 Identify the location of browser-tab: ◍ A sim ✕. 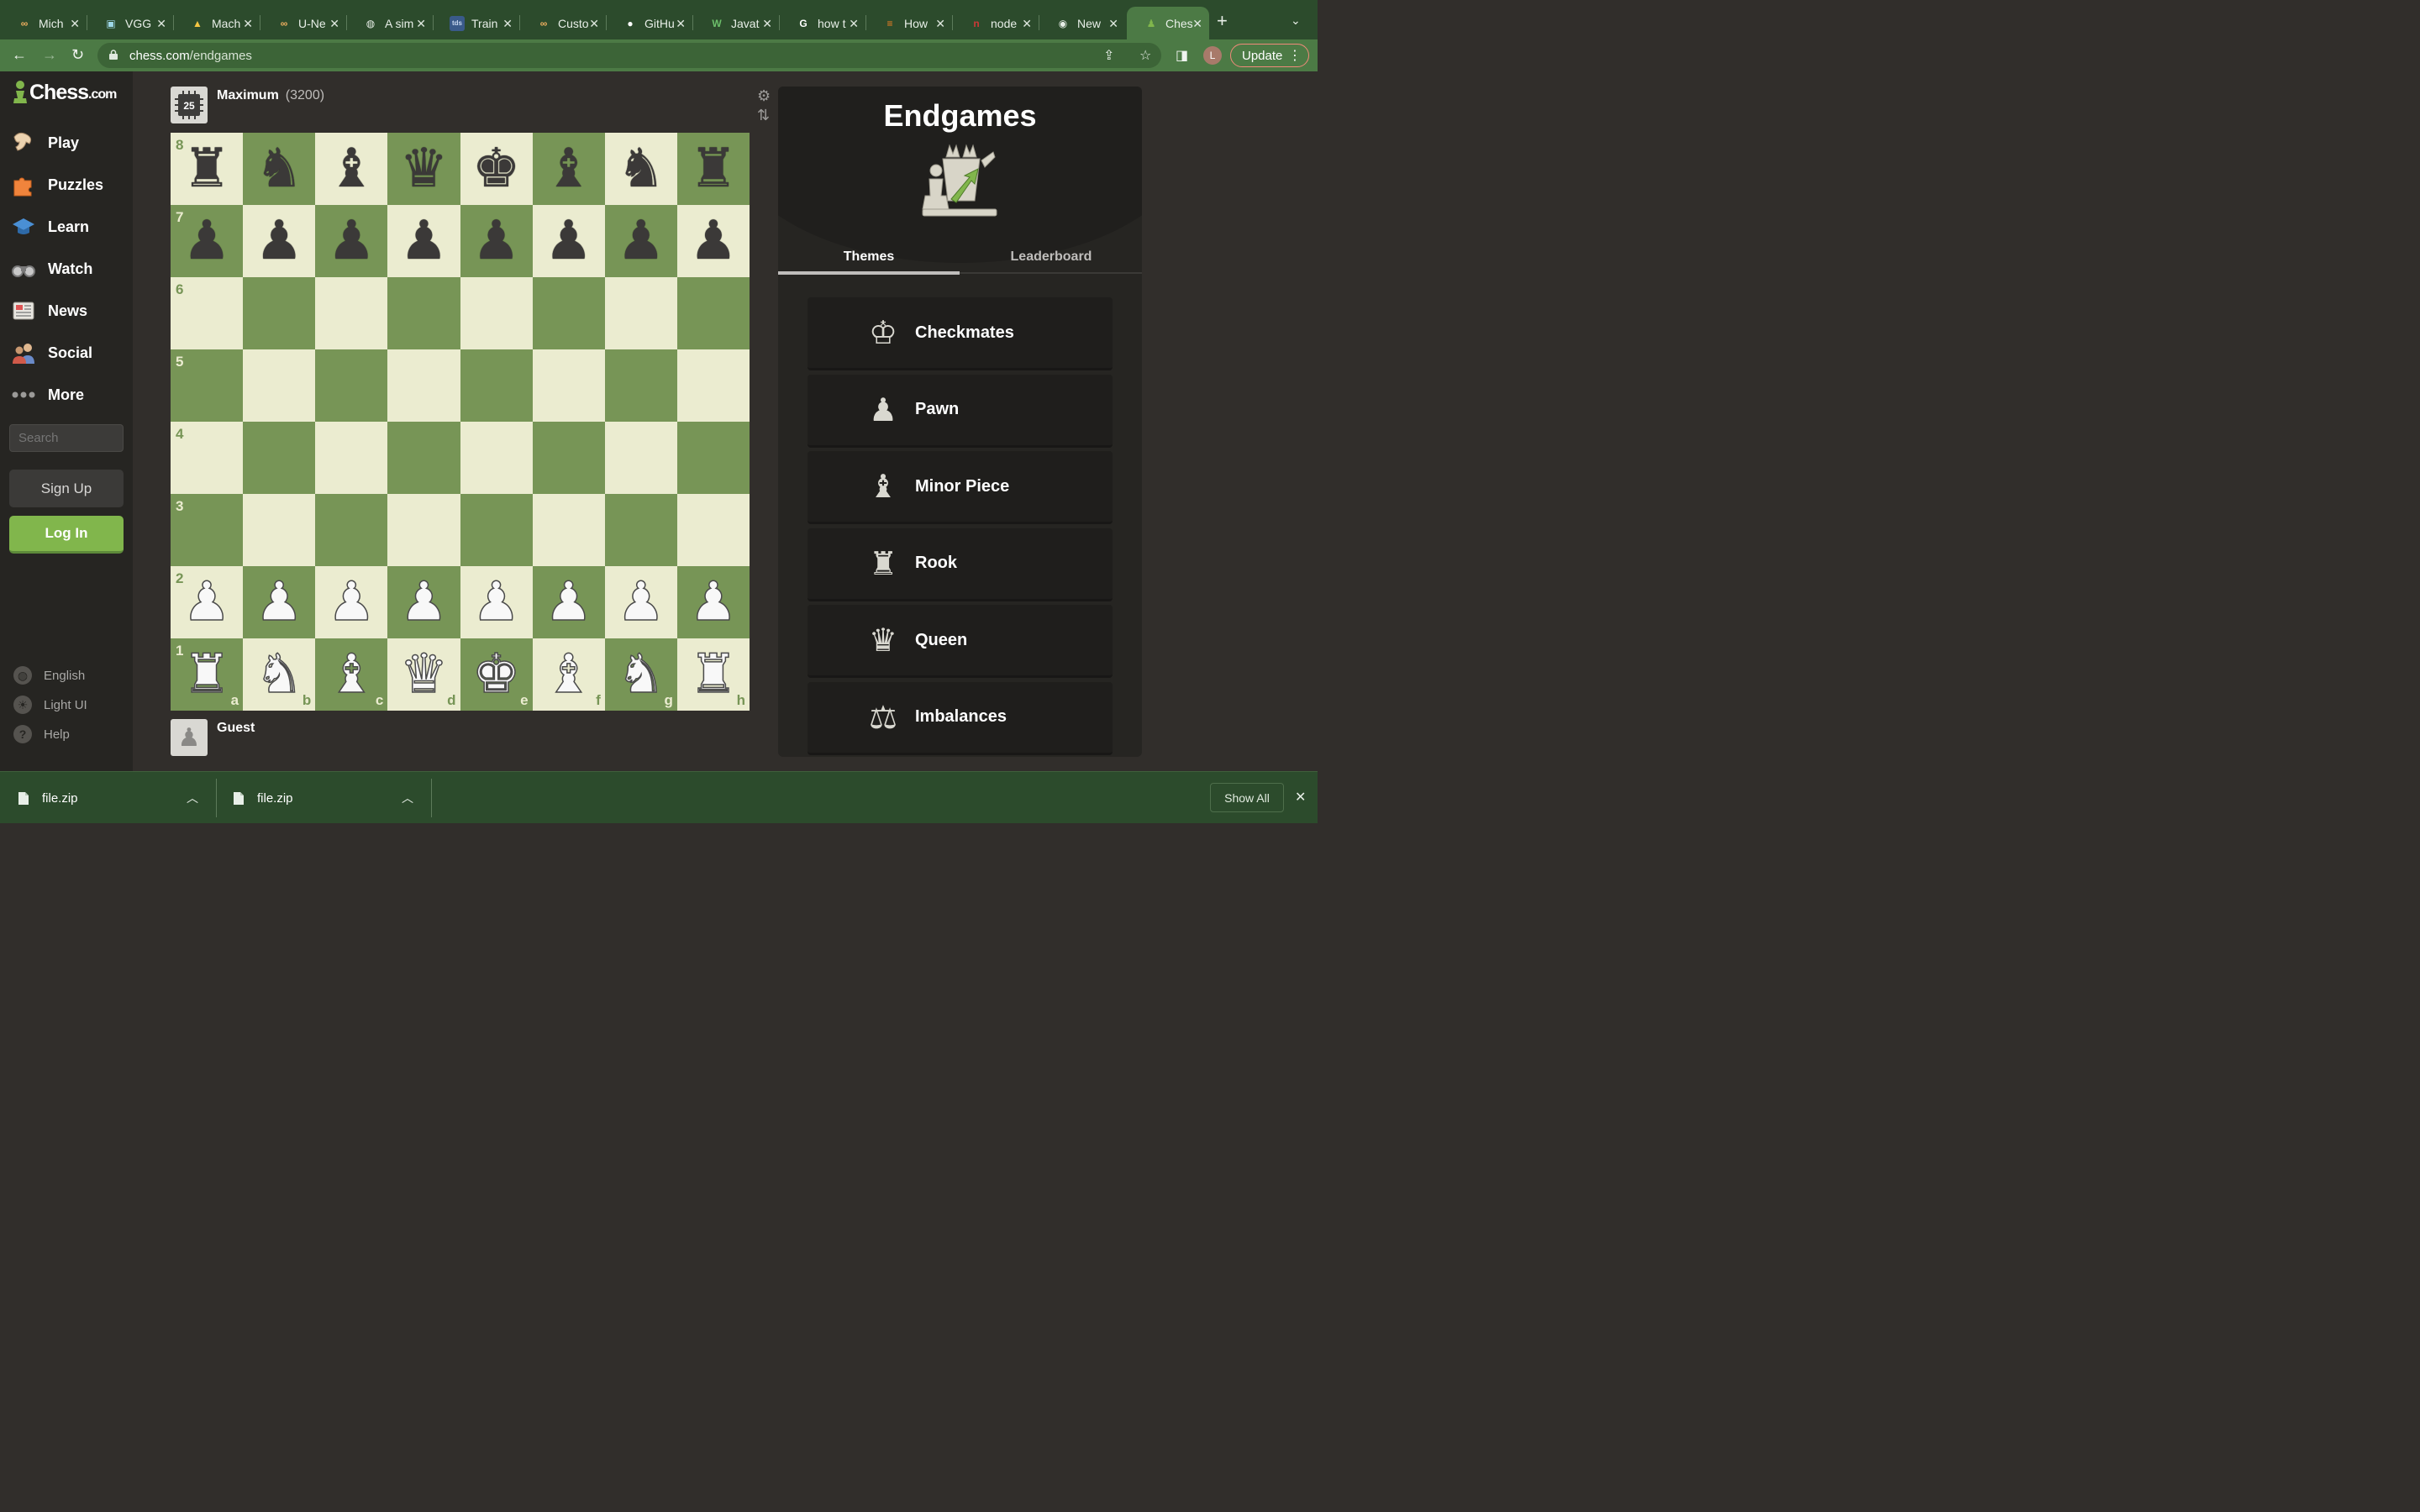
(390, 23).